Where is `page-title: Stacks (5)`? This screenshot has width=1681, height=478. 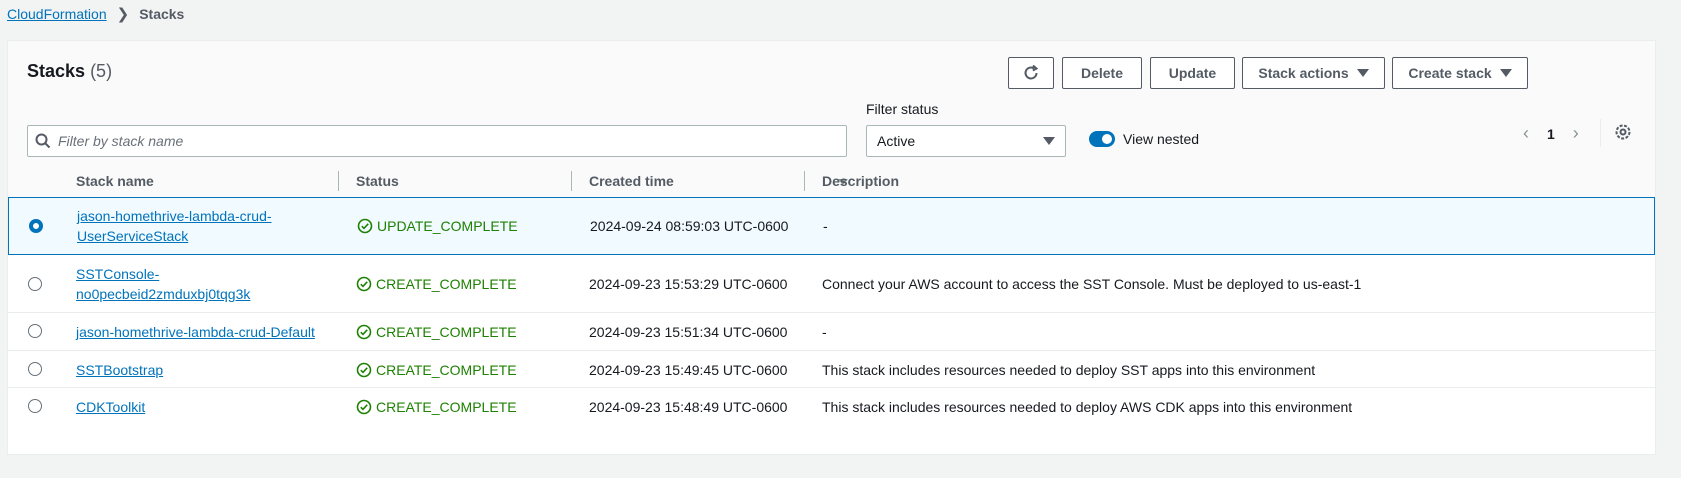 page-title: Stacks (5) is located at coordinates (69, 71).